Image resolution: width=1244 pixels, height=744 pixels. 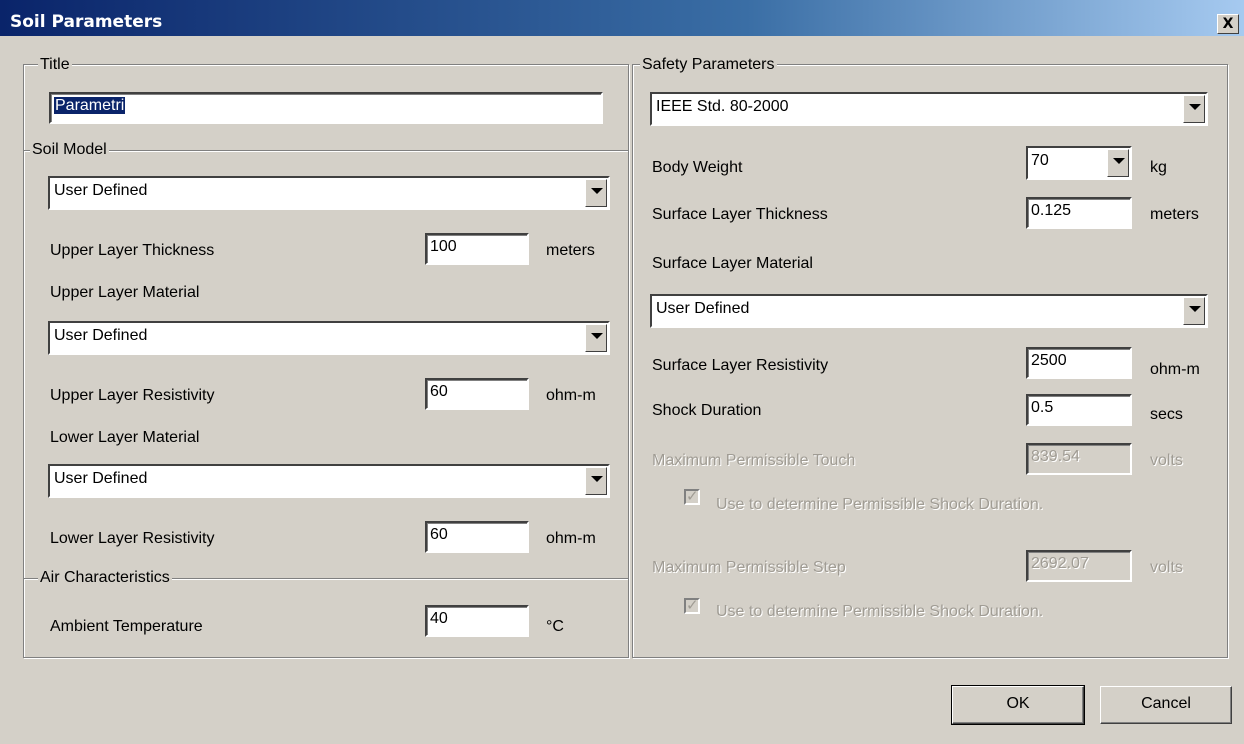 What do you see at coordinates (329, 338) in the screenshot?
I see `upper-material-select: User Defined` at bounding box center [329, 338].